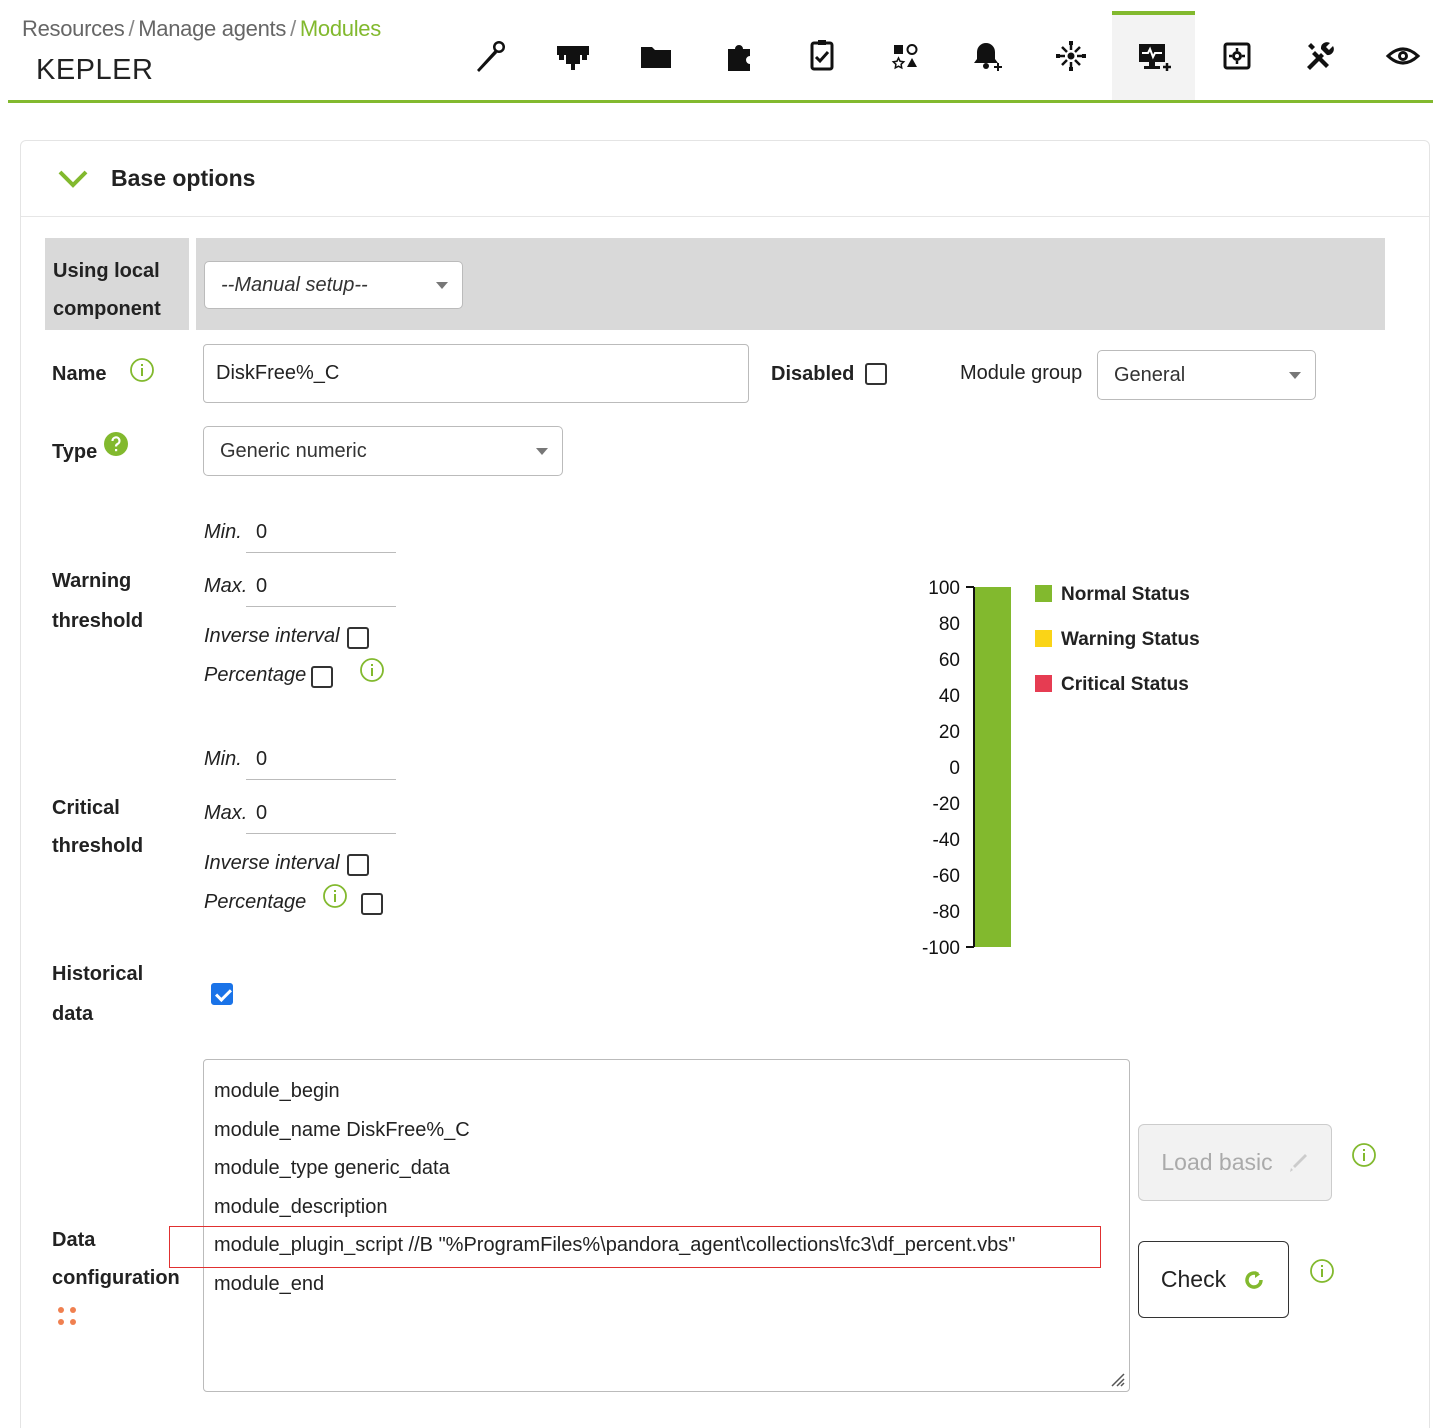  What do you see at coordinates (476, 373) in the screenshot?
I see `name-input: DiskFree%_C` at bounding box center [476, 373].